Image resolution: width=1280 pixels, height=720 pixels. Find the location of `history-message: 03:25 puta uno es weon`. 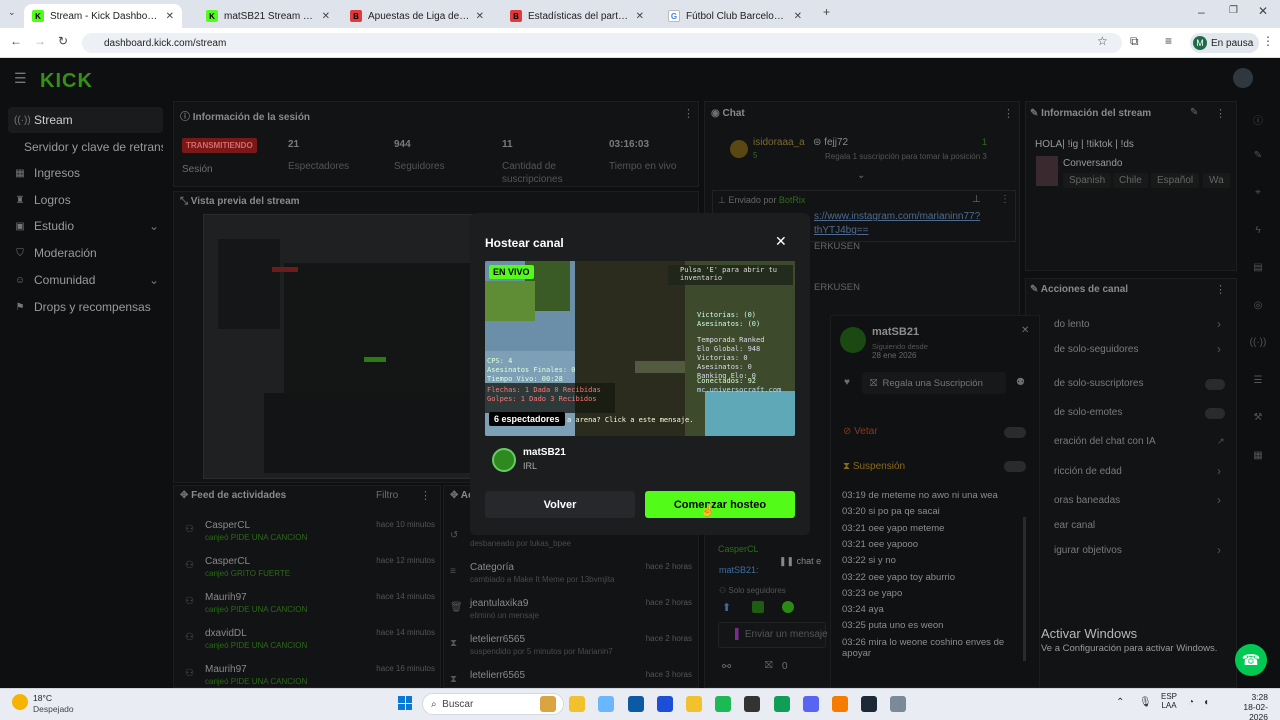

history-message: 03:25 puta uno es weon is located at coordinates (892, 625).